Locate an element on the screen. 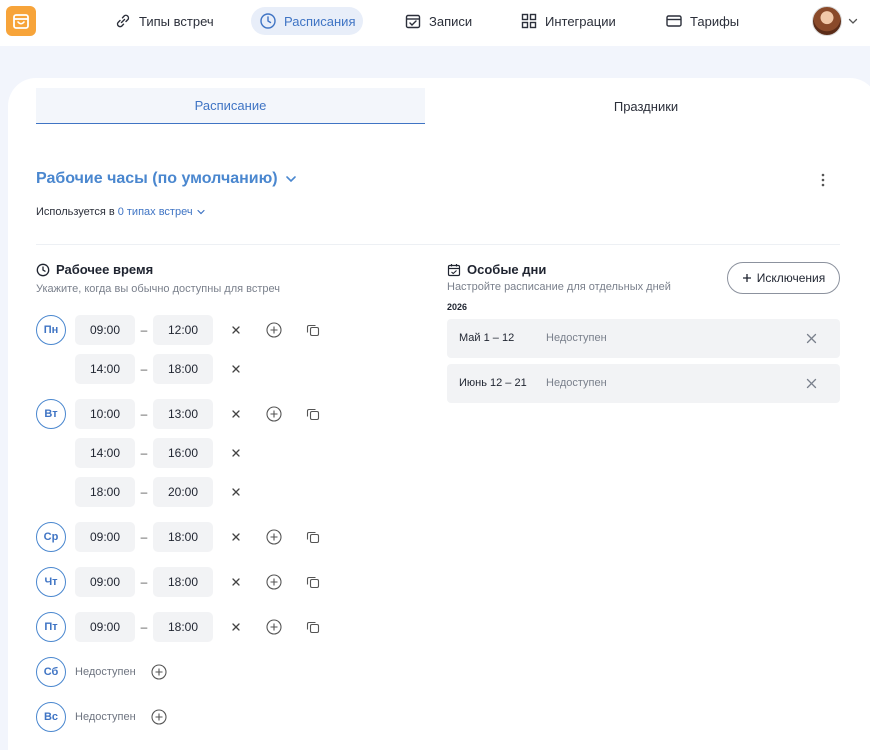  special-day-row: Май 1 – 12 Недоступен is located at coordinates (643, 338).